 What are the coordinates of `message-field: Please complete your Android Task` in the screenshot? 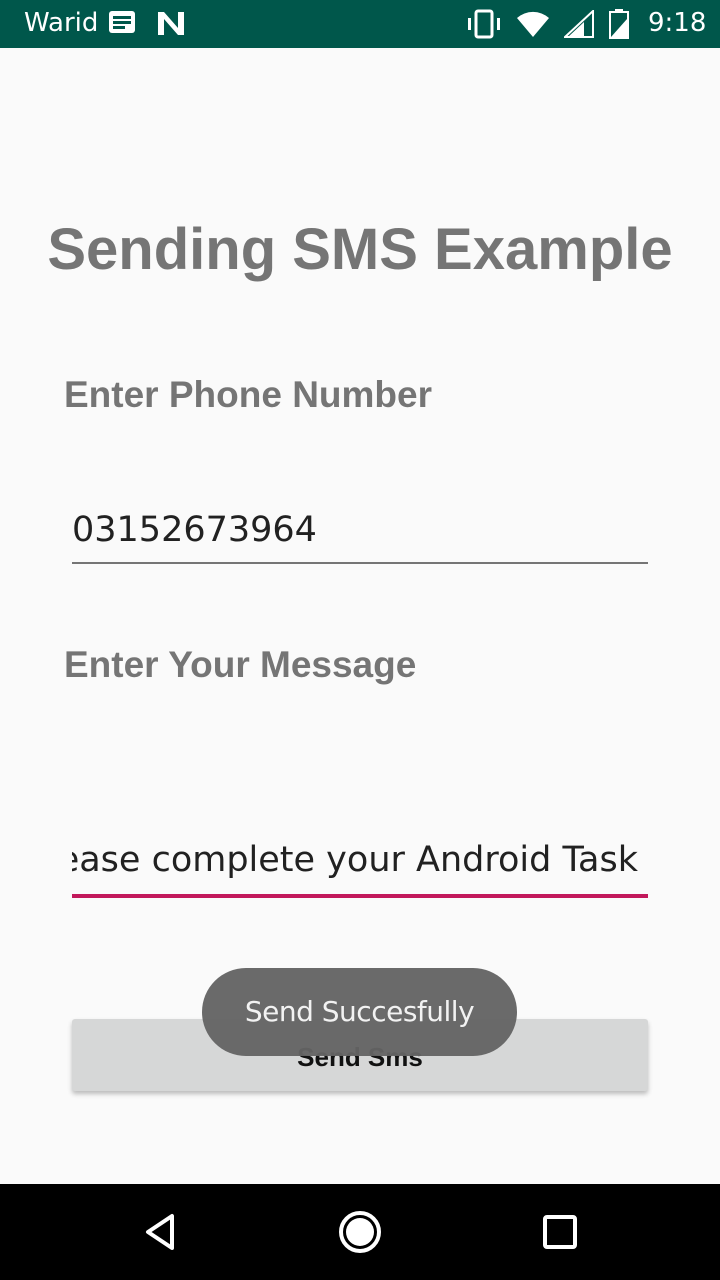 It's located at (360, 869).